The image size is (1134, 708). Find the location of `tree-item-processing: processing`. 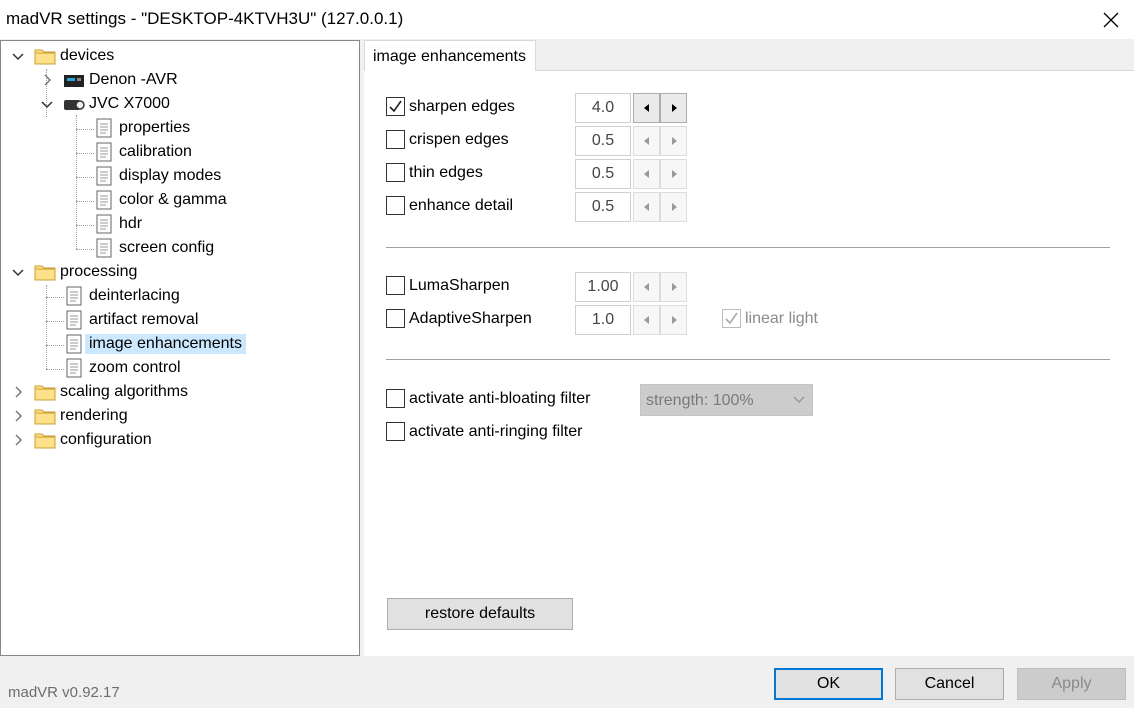

tree-item-processing: processing is located at coordinates (87, 272).